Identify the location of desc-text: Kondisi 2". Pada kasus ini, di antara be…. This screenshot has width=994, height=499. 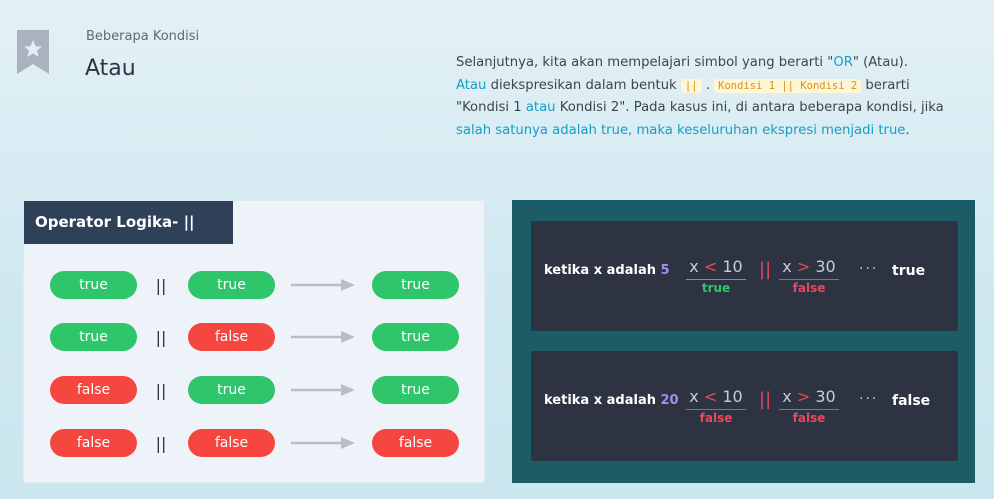
(749, 107).